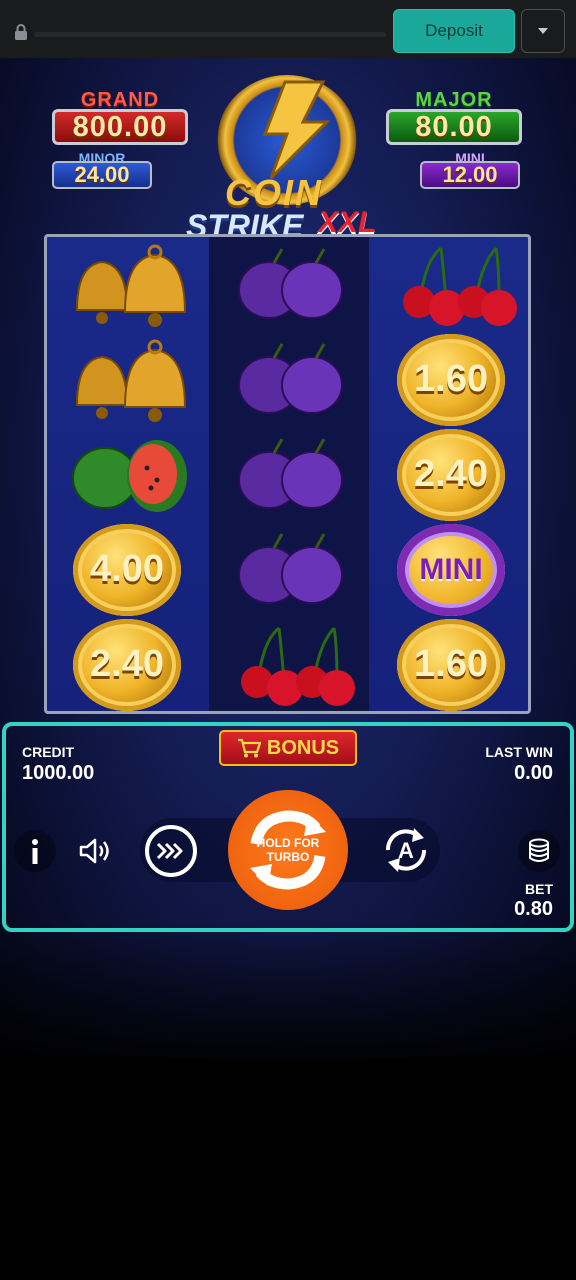 The width and height of the screenshot is (576, 1280). I want to click on bet-label: BET, so click(539, 889).